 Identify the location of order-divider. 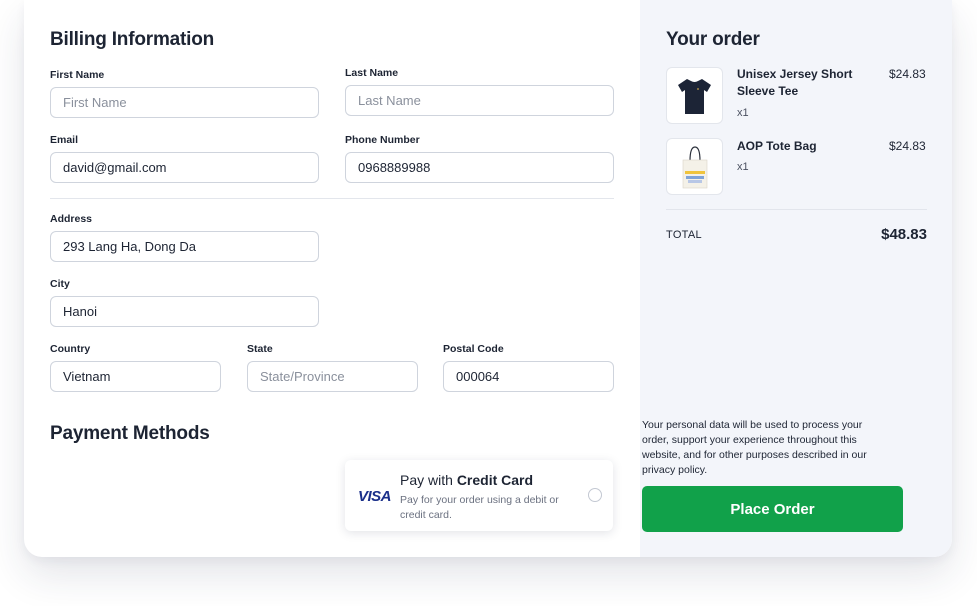
(796, 209).